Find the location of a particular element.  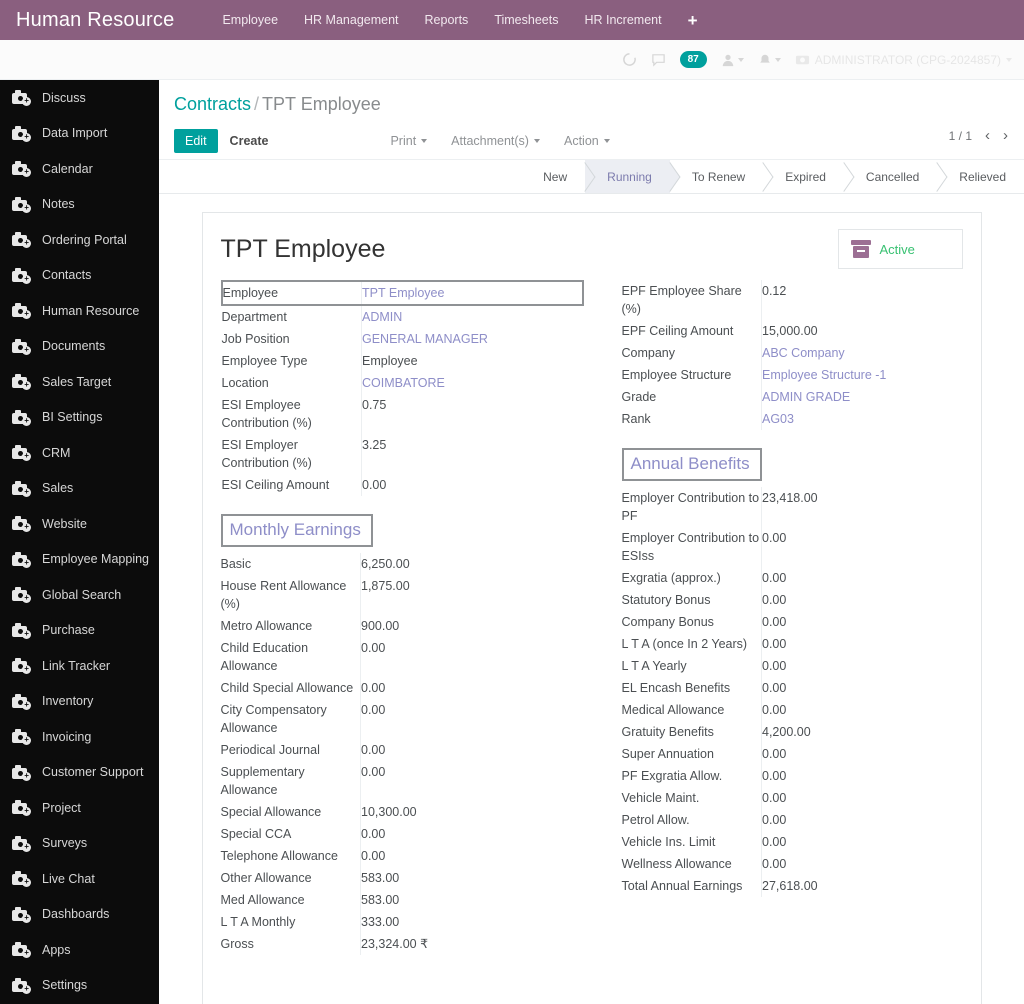

form-field-row: Petrol Allow. 0.00 is located at coordinates (788, 820).